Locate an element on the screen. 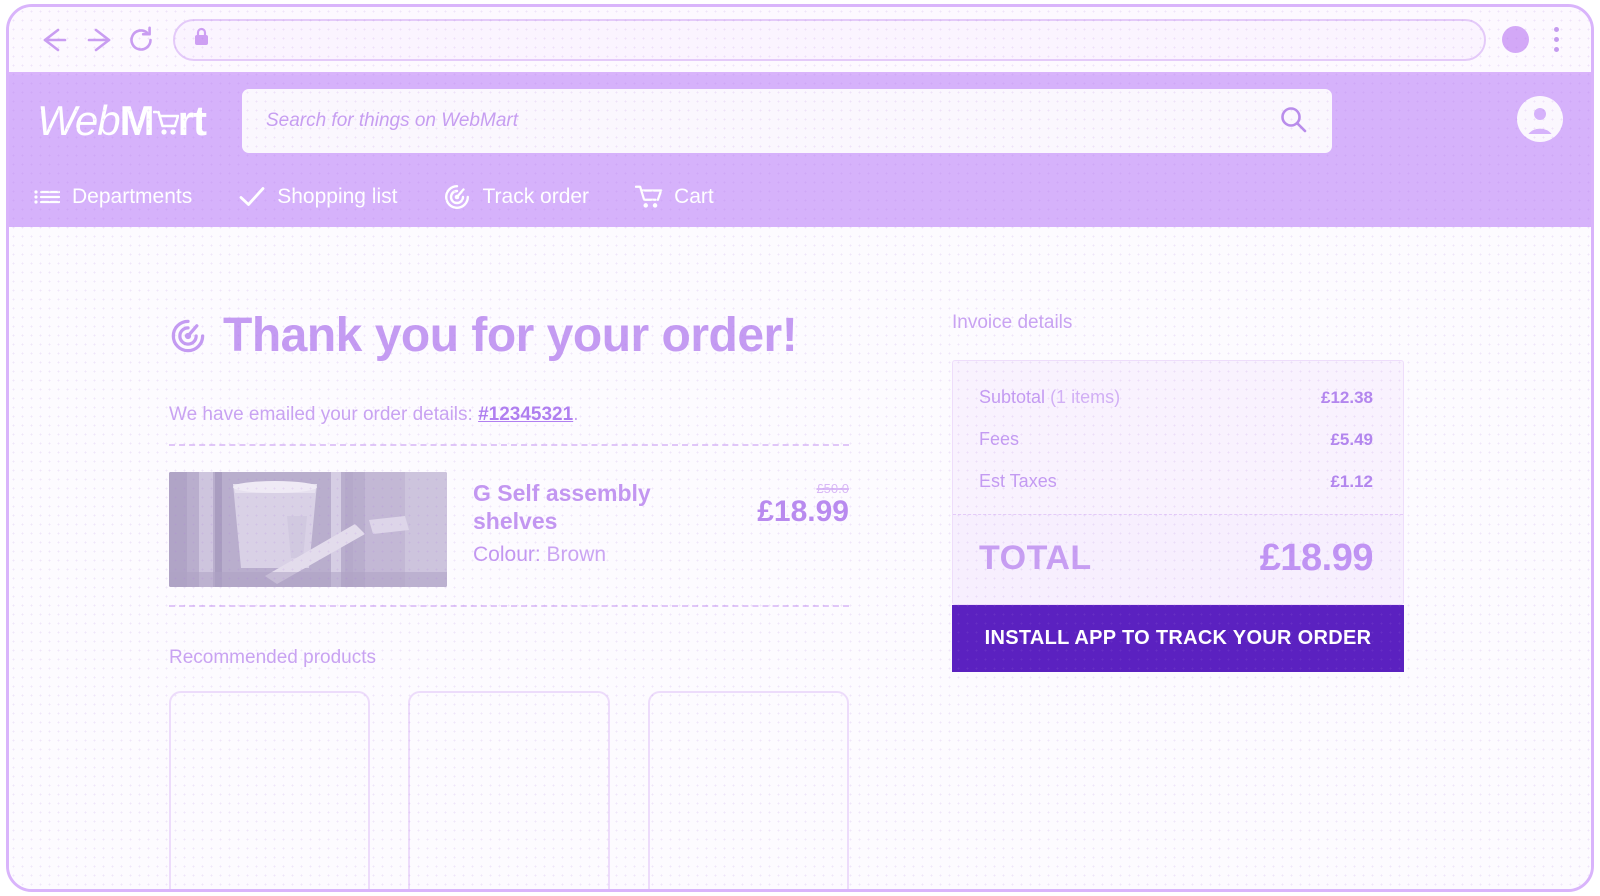 This screenshot has width=1600, height=896. profile-avatar-icon is located at coordinates (1515, 39).